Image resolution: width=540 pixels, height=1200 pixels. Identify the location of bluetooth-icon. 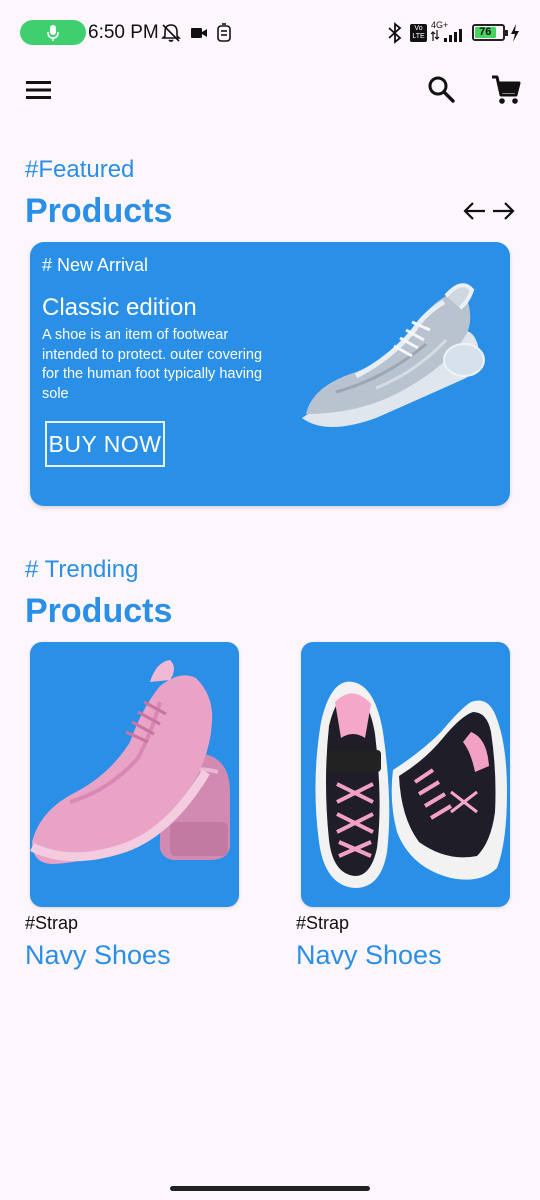
(395, 33).